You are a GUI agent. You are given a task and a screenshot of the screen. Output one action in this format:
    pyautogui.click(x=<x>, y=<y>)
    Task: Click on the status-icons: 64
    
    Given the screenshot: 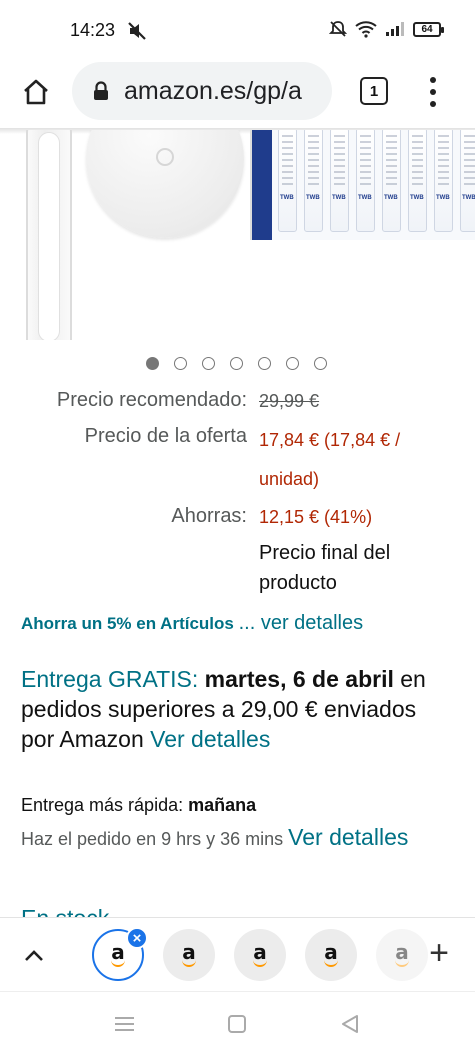 What is the action you would take?
    pyautogui.click(x=386, y=29)
    